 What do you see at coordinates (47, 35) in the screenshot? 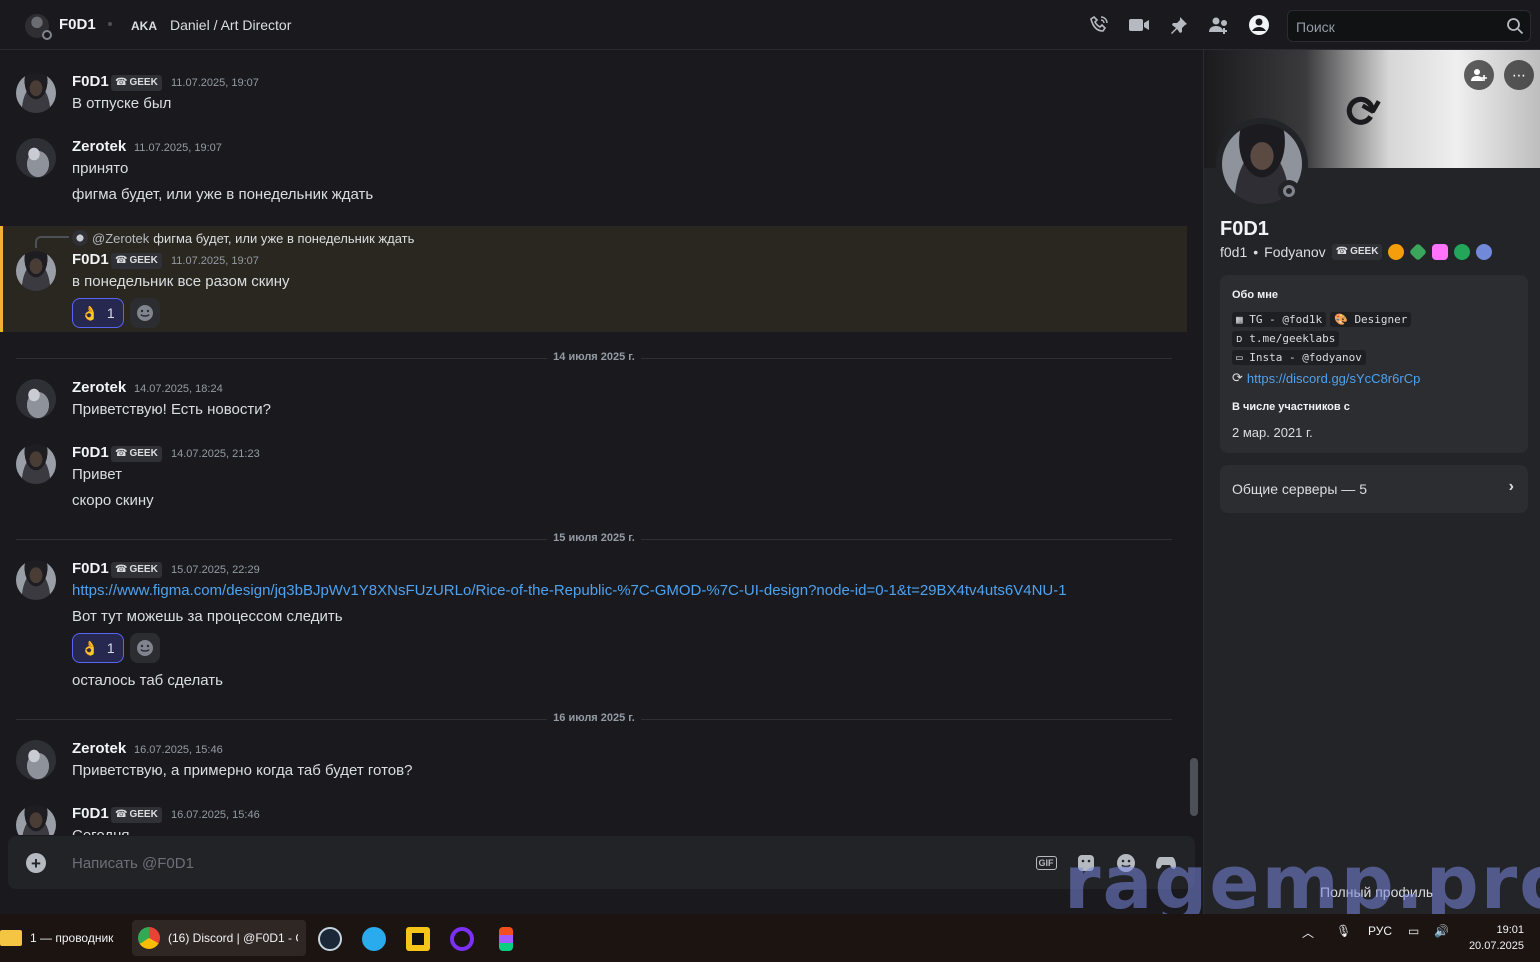
I see `status-indicator` at bounding box center [47, 35].